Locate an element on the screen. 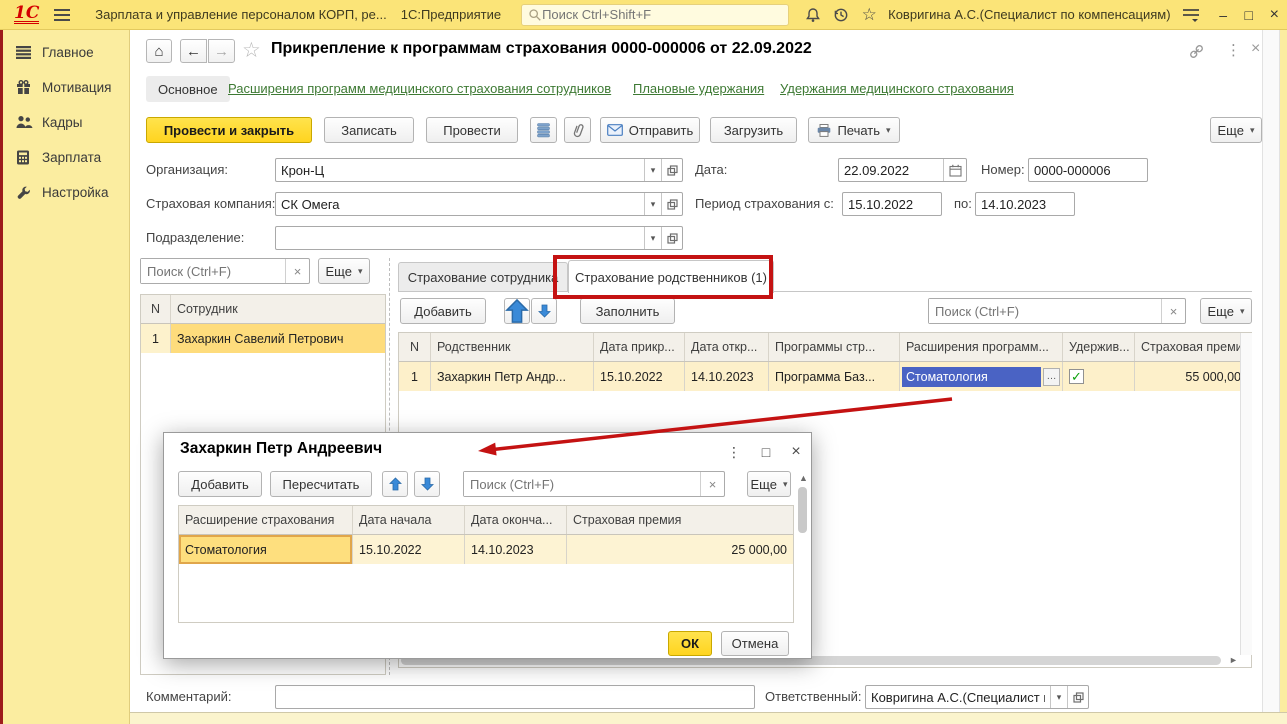 This screenshot has height=724, width=1287. main-menu-icon is located at coordinates (62, 15).